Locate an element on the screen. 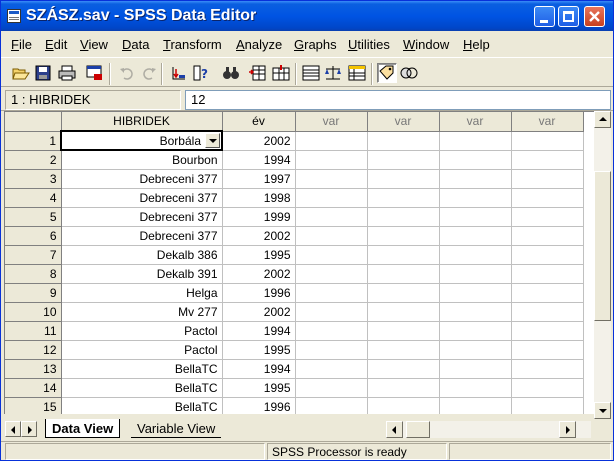 This screenshot has height=461, width=614. value-dropdown-button is located at coordinates (212, 140).